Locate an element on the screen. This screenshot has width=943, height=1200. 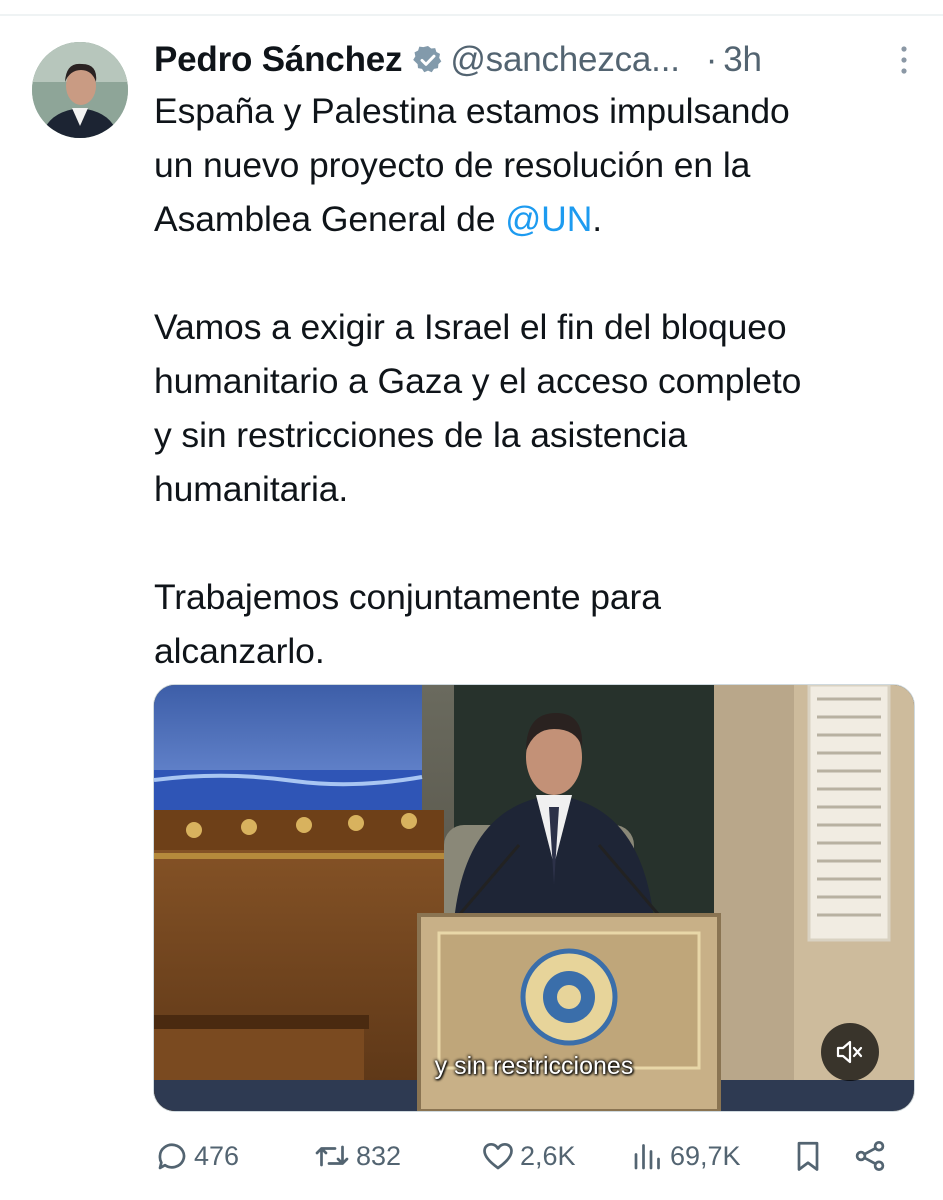
views-count: 69,7K is located at coordinates (705, 1155).